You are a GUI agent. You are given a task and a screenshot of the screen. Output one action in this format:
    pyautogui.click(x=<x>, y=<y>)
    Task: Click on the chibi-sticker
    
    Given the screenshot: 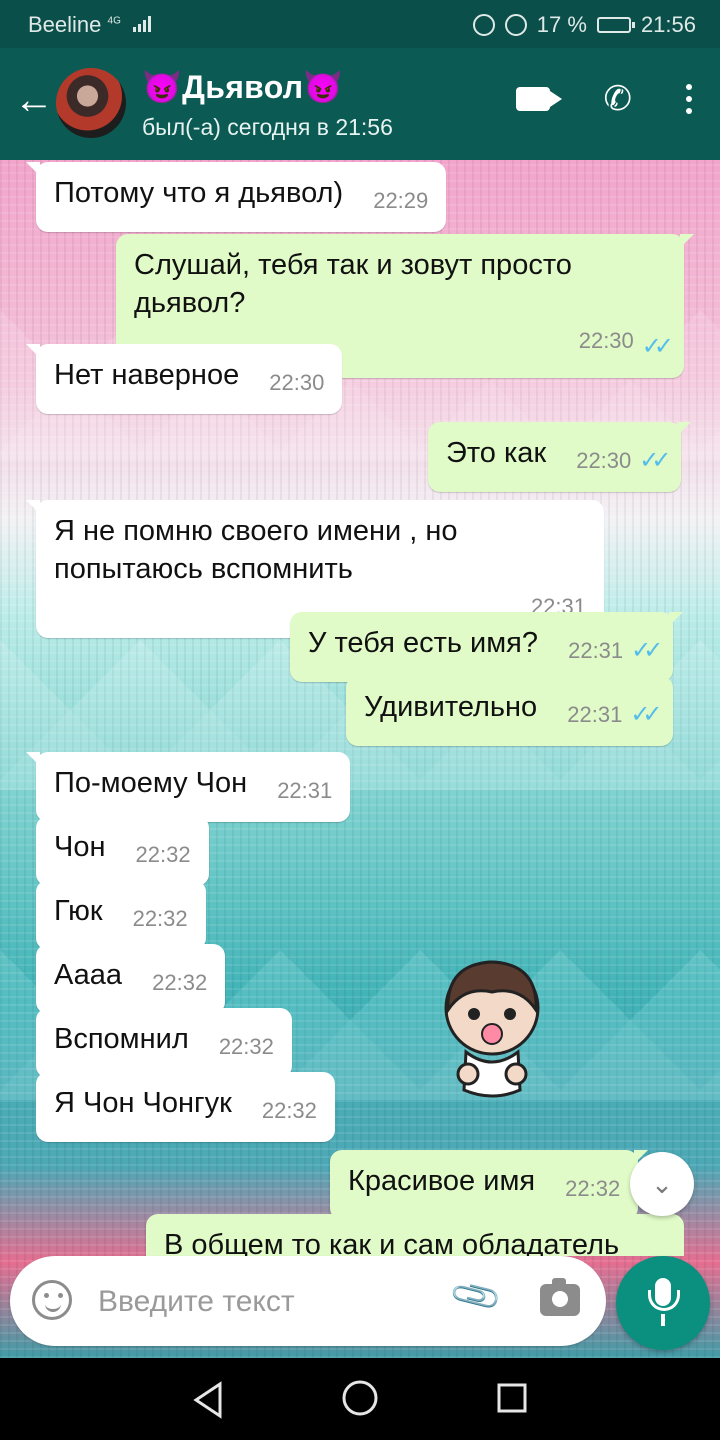 What is the action you would take?
    pyautogui.click(x=492, y=1027)
    